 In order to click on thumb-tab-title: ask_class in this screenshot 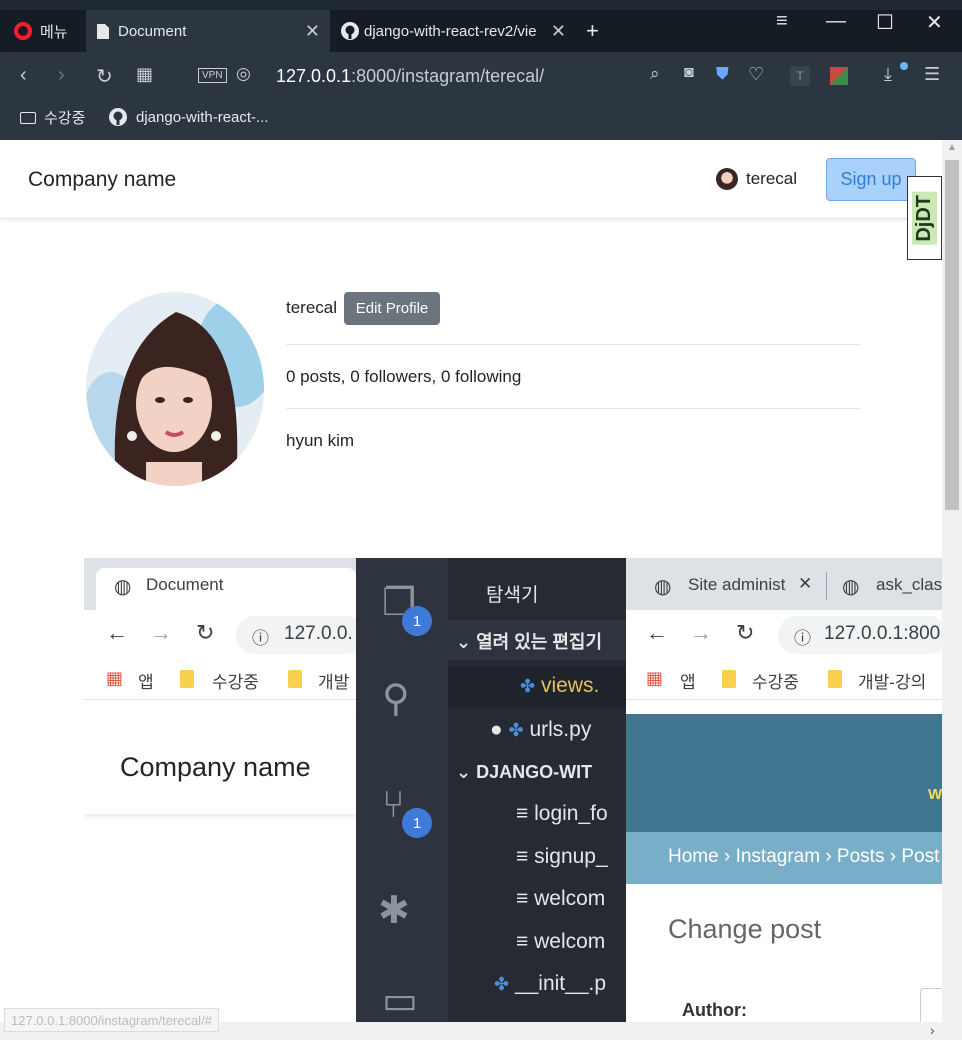, I will do `click(909, 584)`.